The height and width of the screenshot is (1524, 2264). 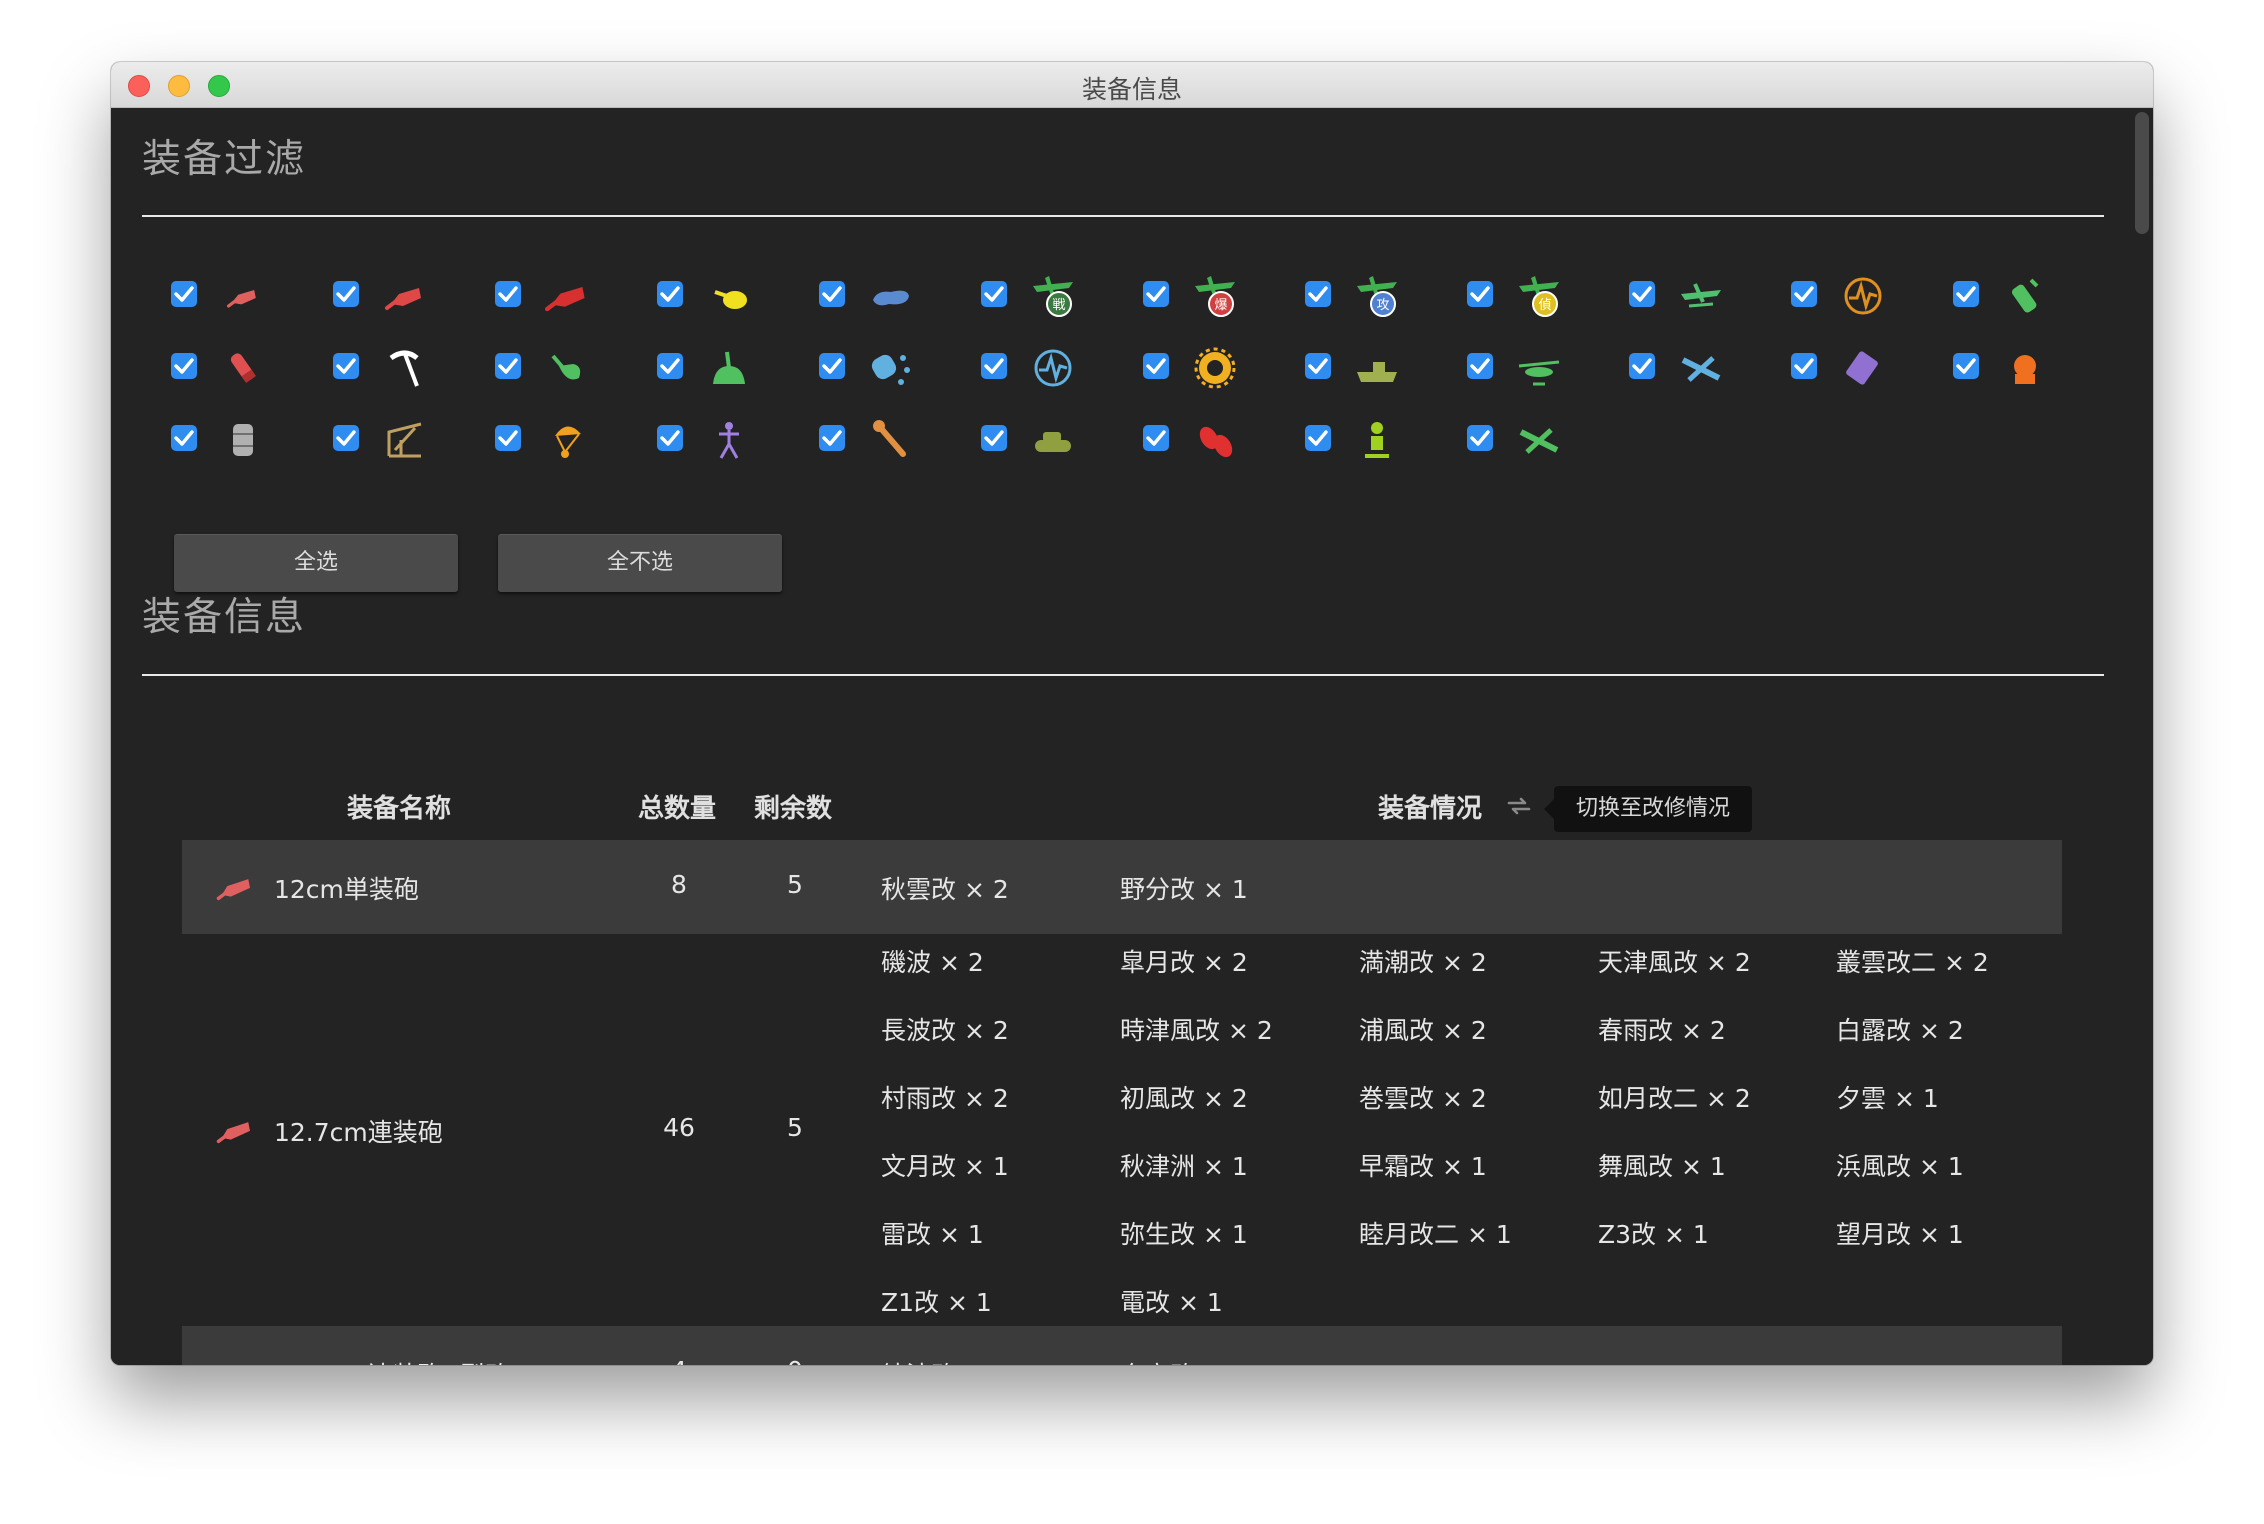 What do you see at coordinates (879, 440) in the screenshot?
I see `filter-wrench` at bounding box center [879, 440].